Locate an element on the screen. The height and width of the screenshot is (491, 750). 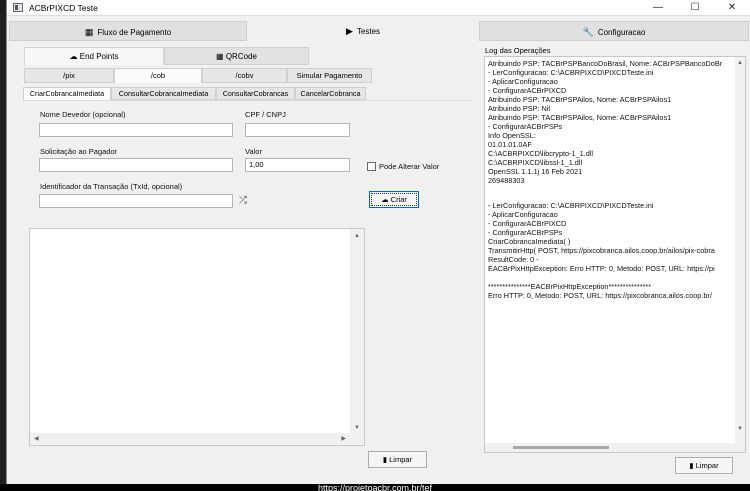
play-icon: ▶ is located at coordinates (349, 31).